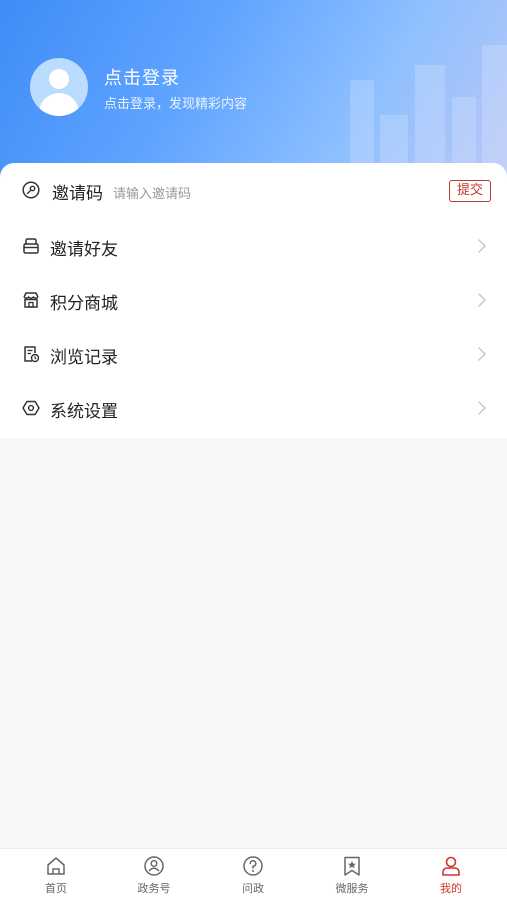 This screenshot has width=507, height=901. What do you see at coordinates (32, 354) in the screenshot?
I see `history-icon` at bounding box center [32, 354].